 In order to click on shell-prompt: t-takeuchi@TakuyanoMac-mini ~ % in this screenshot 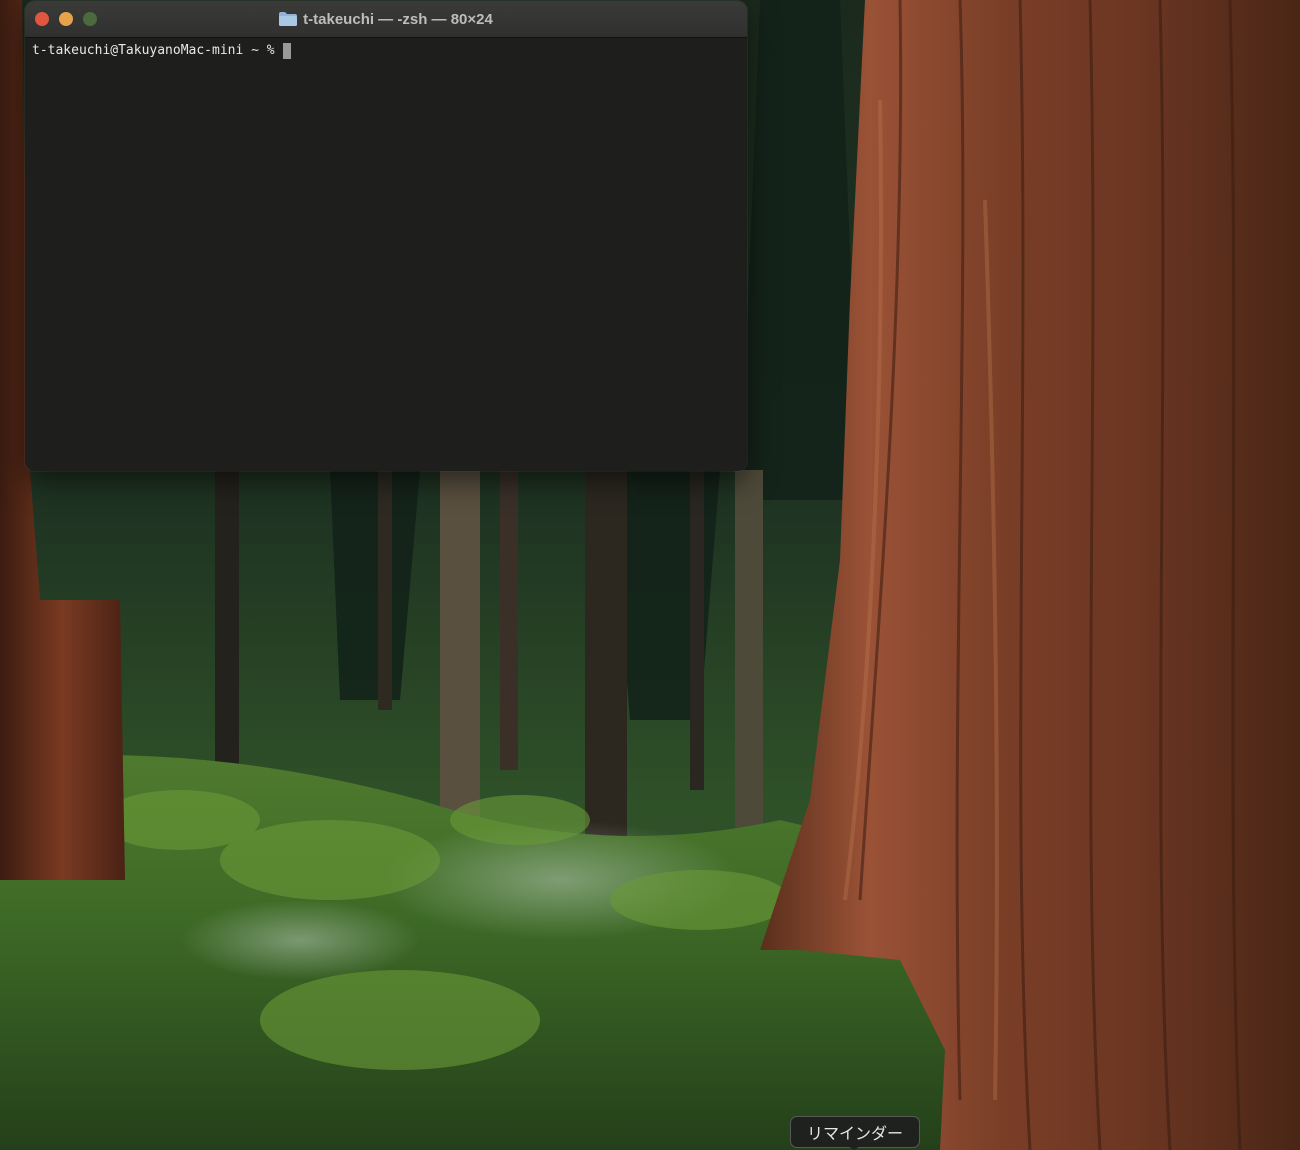, I will do `click(157, 50)`.